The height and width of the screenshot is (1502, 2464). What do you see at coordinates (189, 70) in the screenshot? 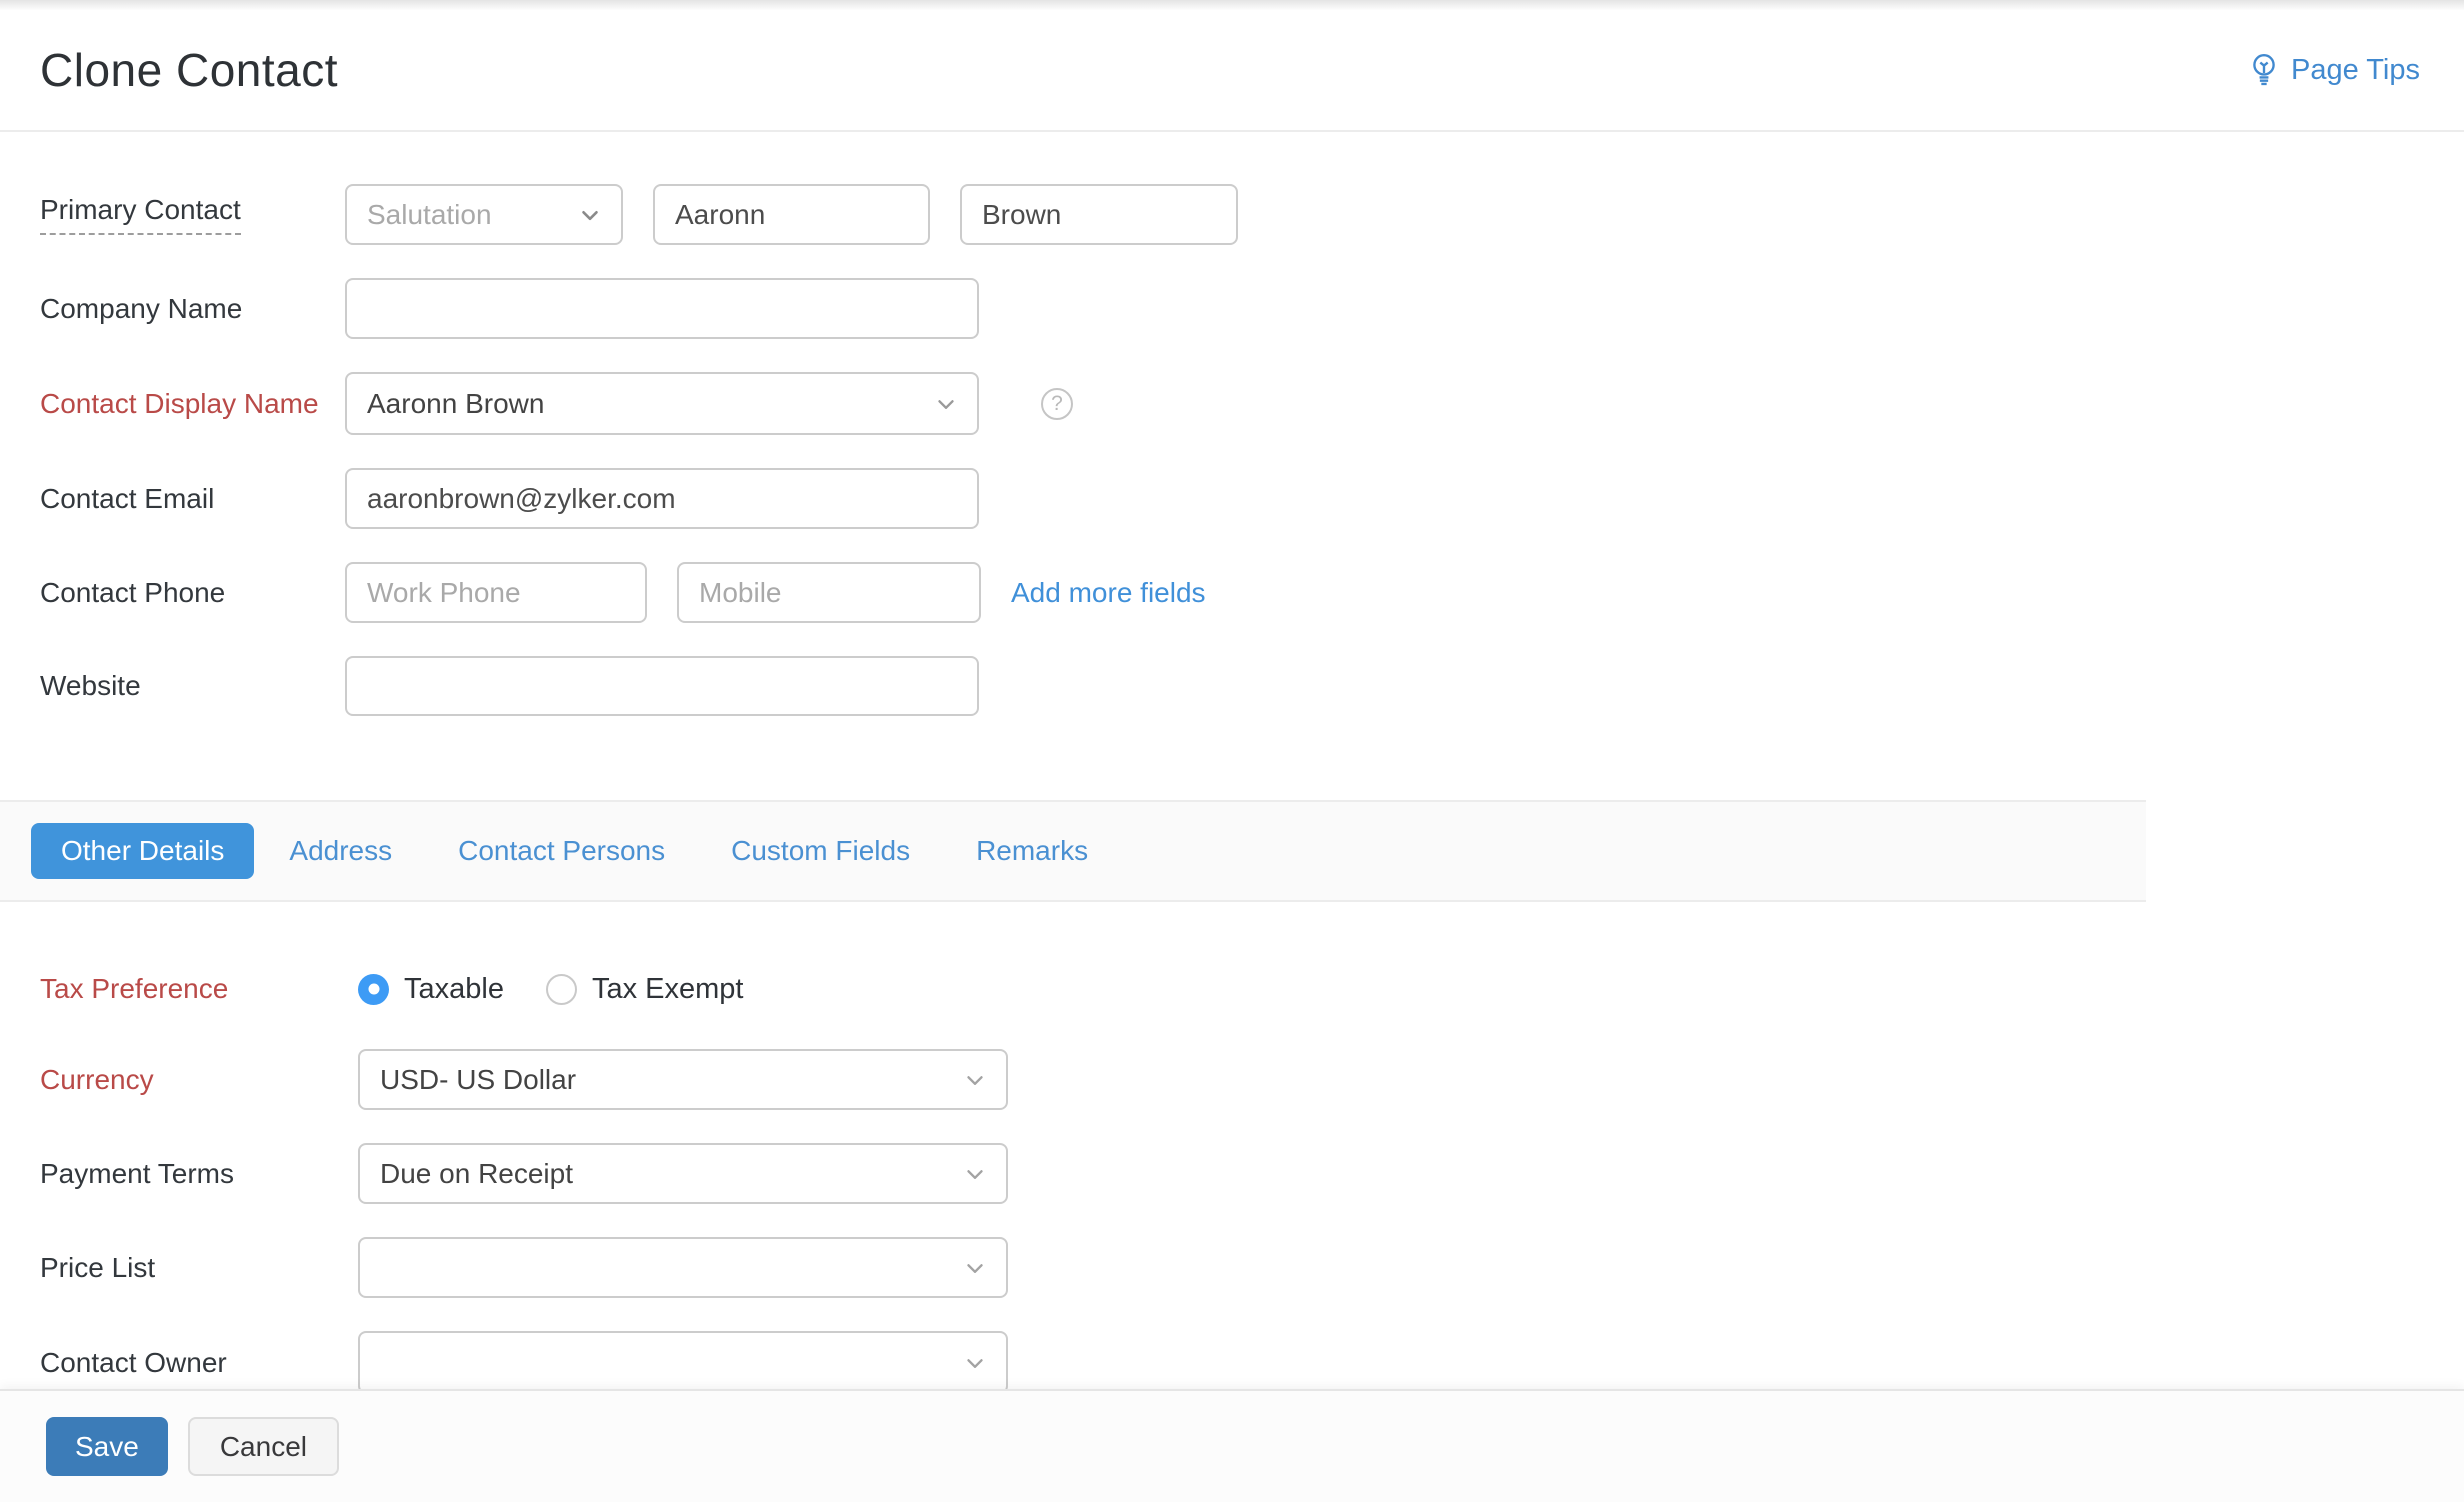
I see `page-title: Clone Contact` at bounding box center [189, 70].